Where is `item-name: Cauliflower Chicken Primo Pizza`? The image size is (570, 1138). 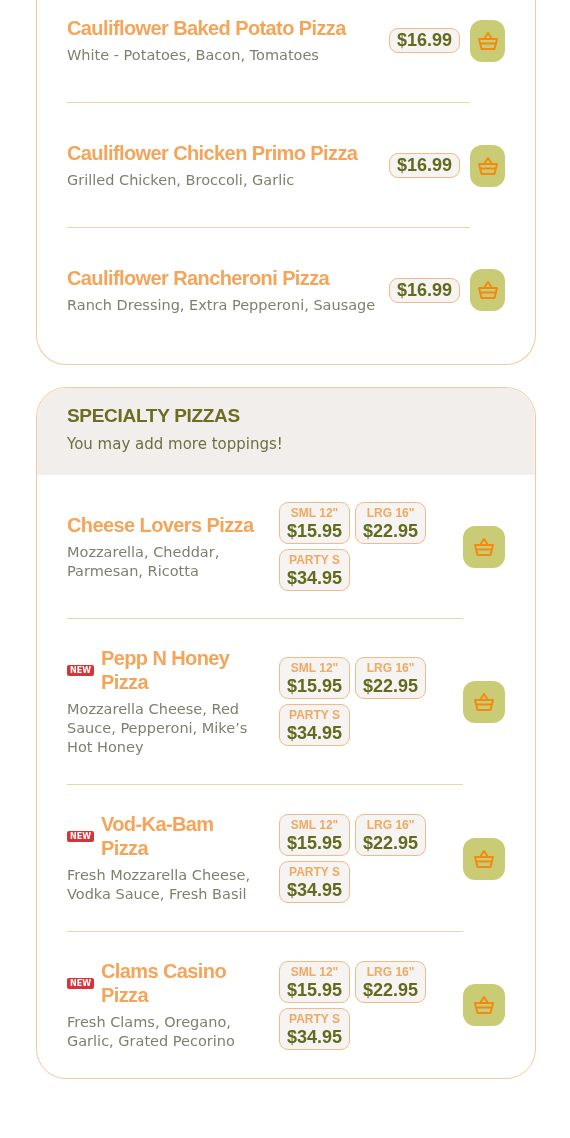
item-name: Cauliflower Chicken Primo Pizza is located at coordinates (212, 152).